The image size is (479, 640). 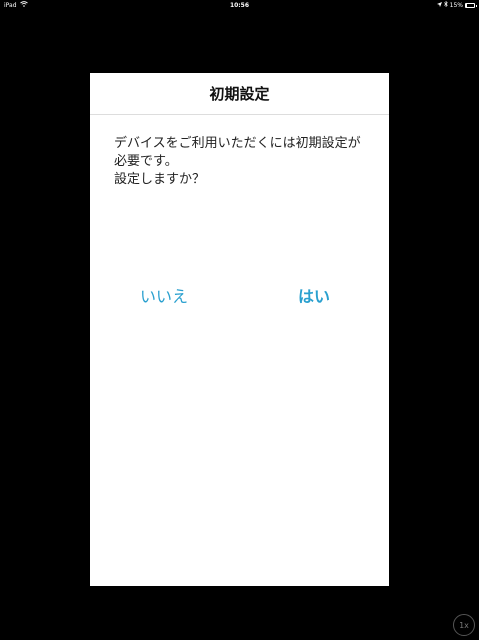 I want to click on zoom-button: 1x, so click(x=464, y=625).